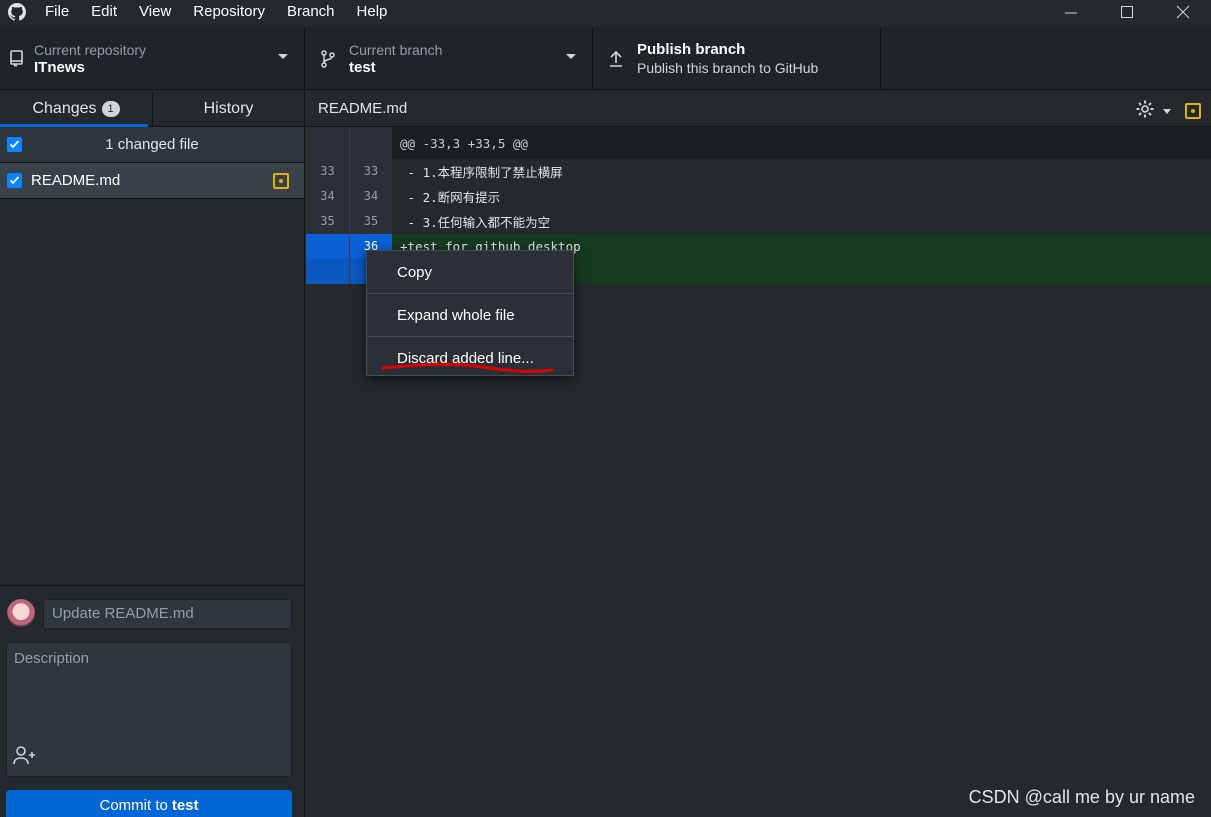 Image resolution: width=1211 pixels, height=817 pixels. I want to click on menu-help: Help, so click(372, 11).